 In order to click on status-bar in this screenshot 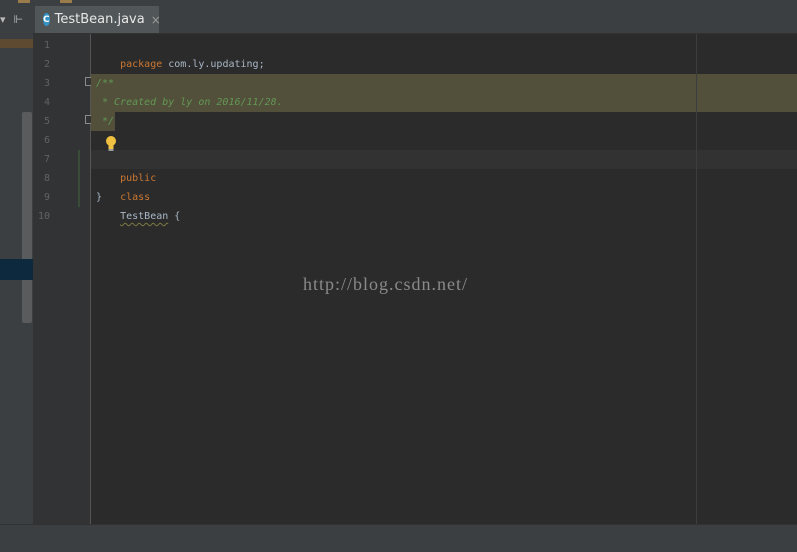, I will do `click(398, 538)`.